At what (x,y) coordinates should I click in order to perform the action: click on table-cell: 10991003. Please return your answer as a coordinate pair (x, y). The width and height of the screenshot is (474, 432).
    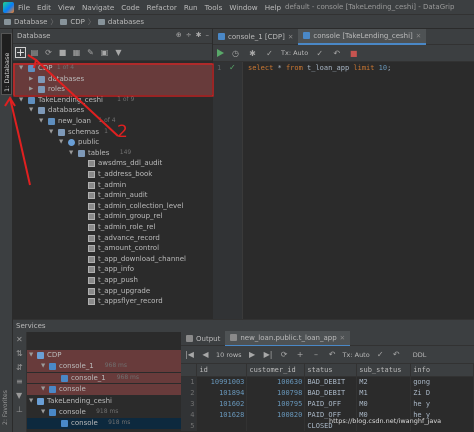
    Looking at the image, I should click on (222, 381).